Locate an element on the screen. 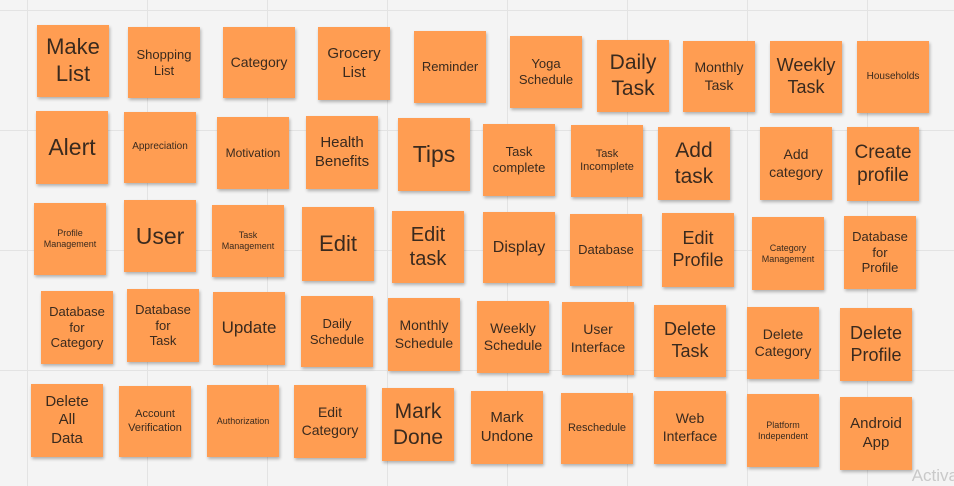 This screenshot has width=954, height=486. sticky-note-label: Platform Independent is located at coordinates (783, 430).